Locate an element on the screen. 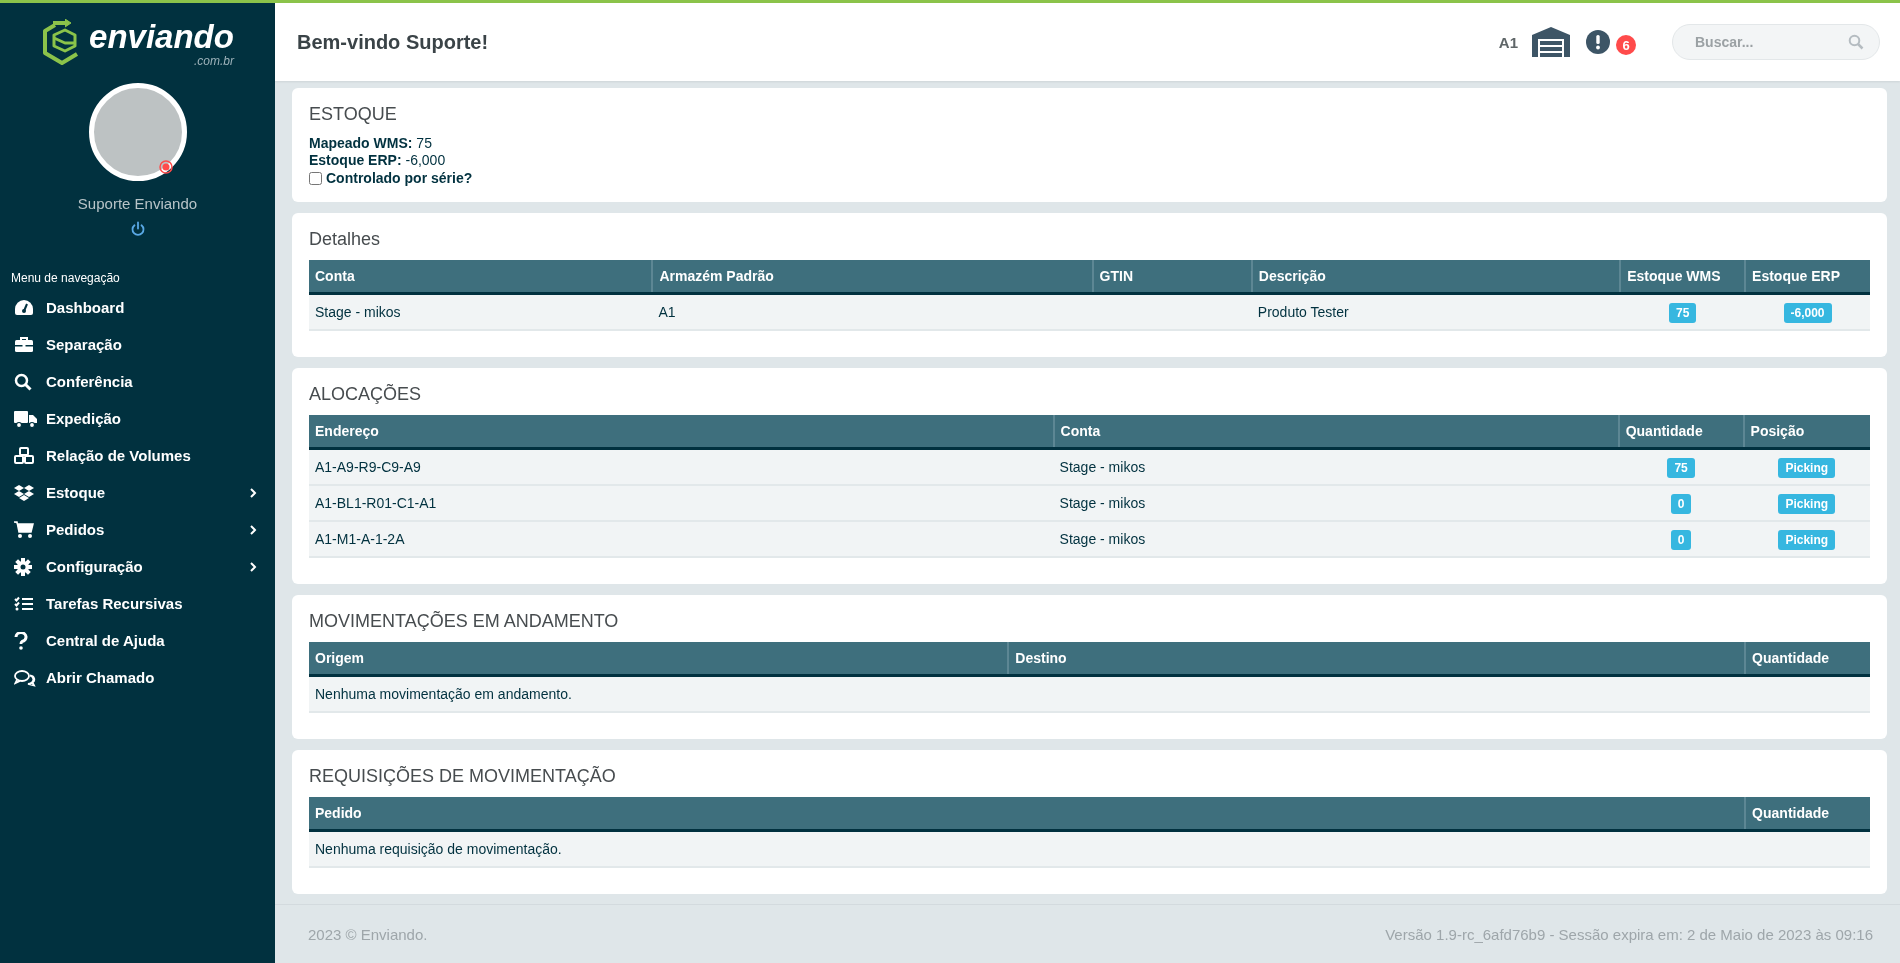 The height and width of the screenshot is (963, 1900). card-title: REQUISIÇÕES DE MOVIMENTAÇÃO is located at coordinates (463, 776).